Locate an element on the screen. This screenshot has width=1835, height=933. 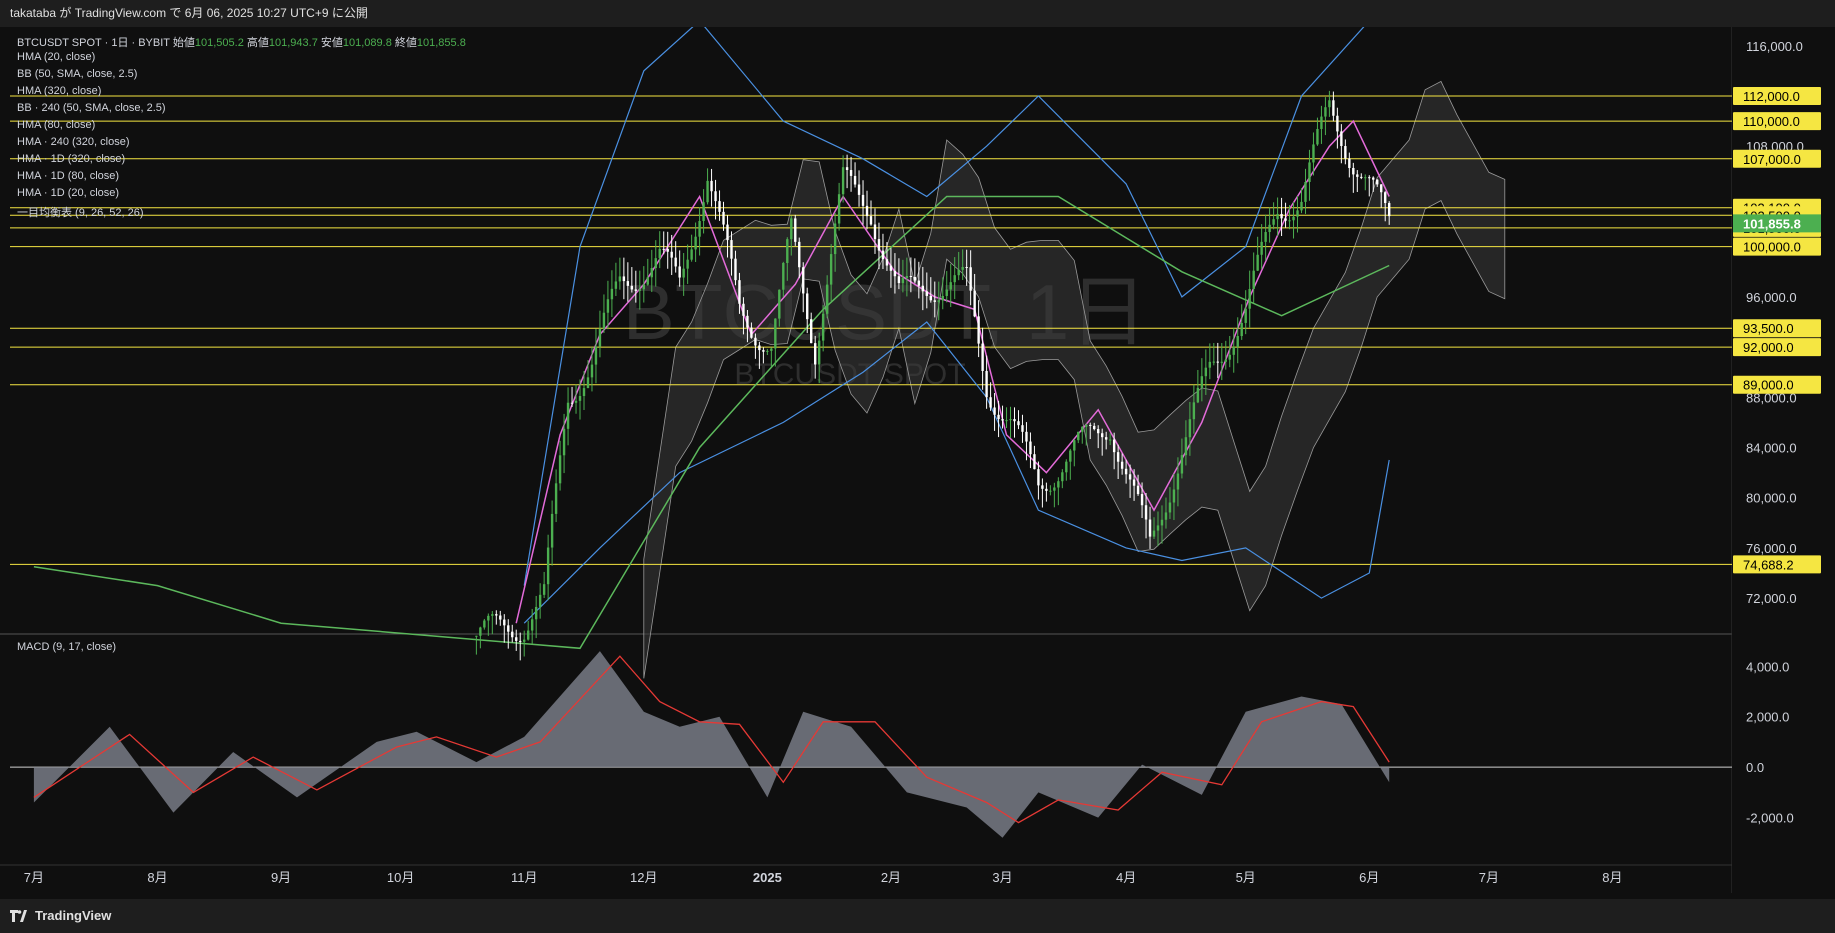
indicator-legend-item: HMA · 1D (80, close) is located at coordinates (68, 176).